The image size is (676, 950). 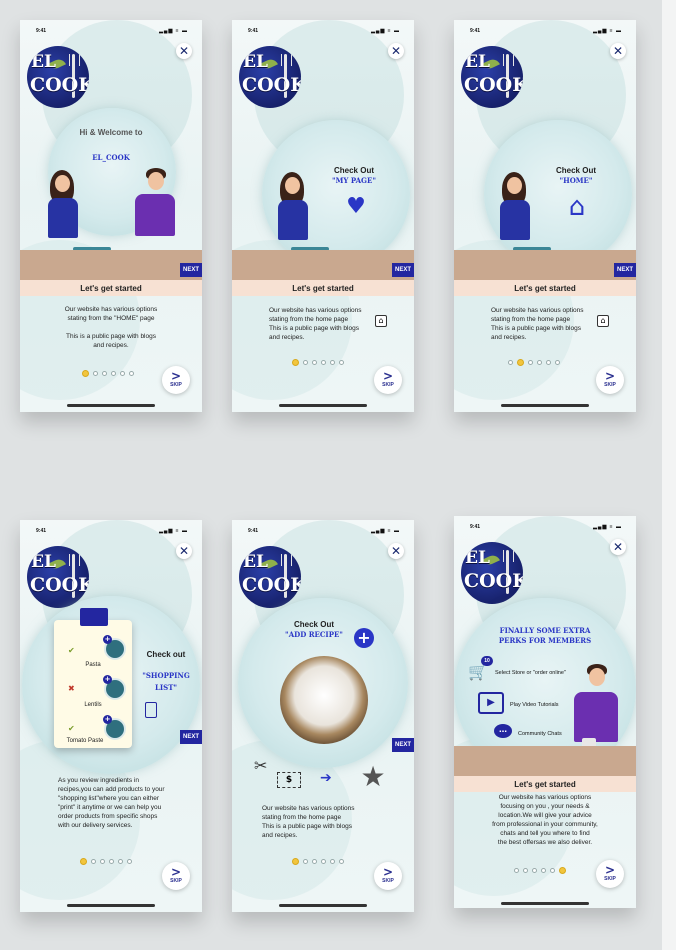 I want to click on clipboard-clip, so click(x=94, y=617).